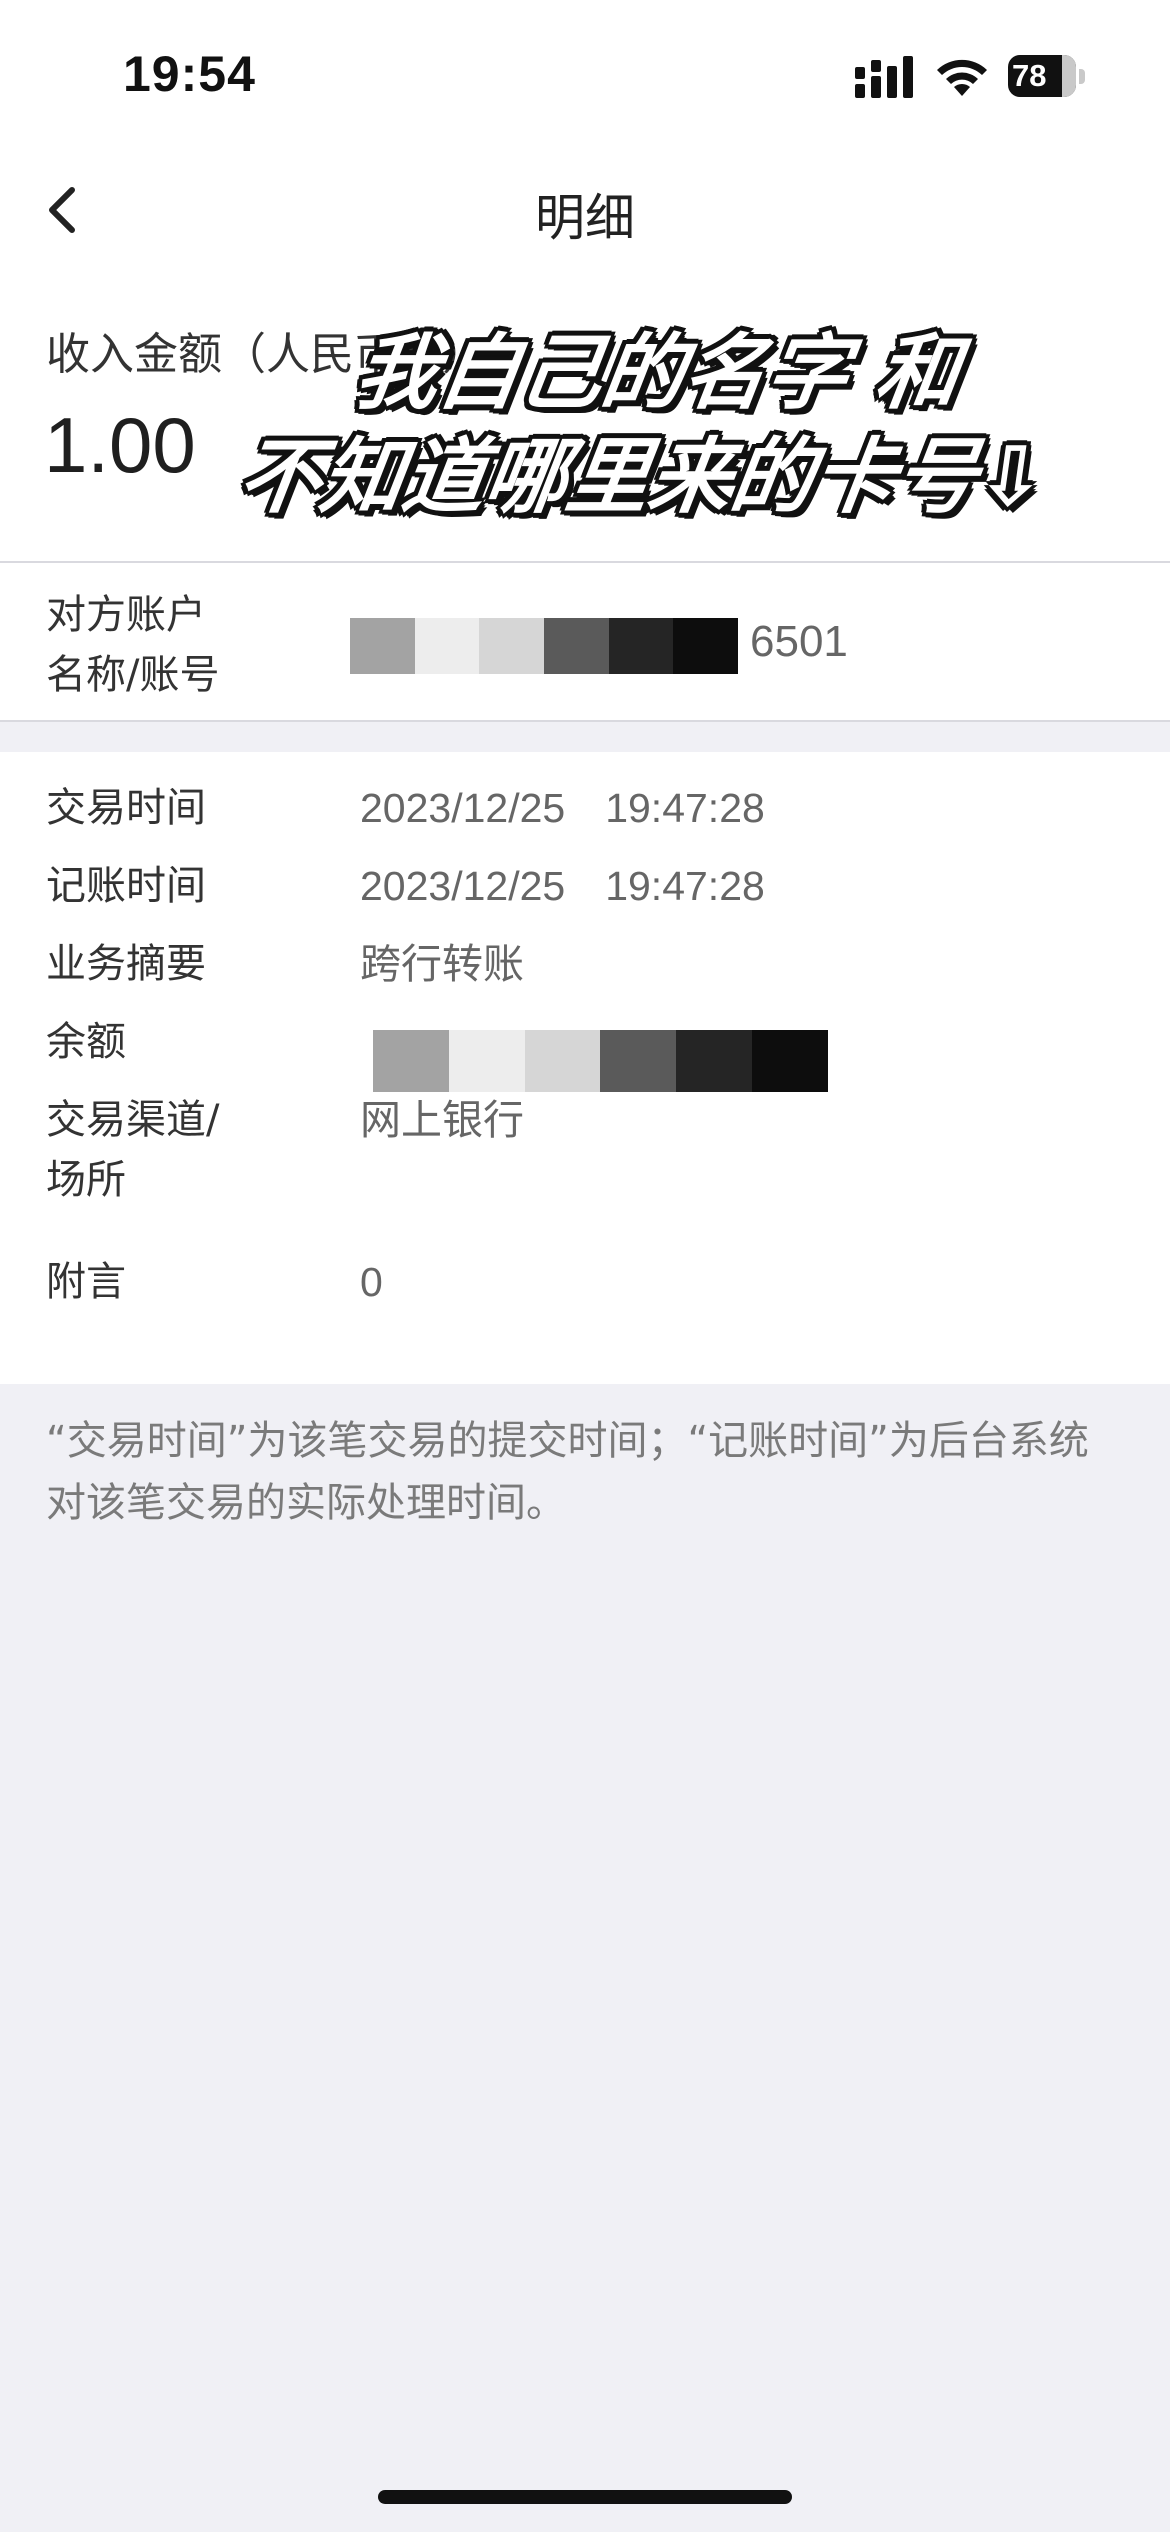 This screenshot has height=2532, width=1170. What do you see at coordinates (371, 1282) in the screenshot?
I see `detail-value: 0` at bounding box center [371, 1282].